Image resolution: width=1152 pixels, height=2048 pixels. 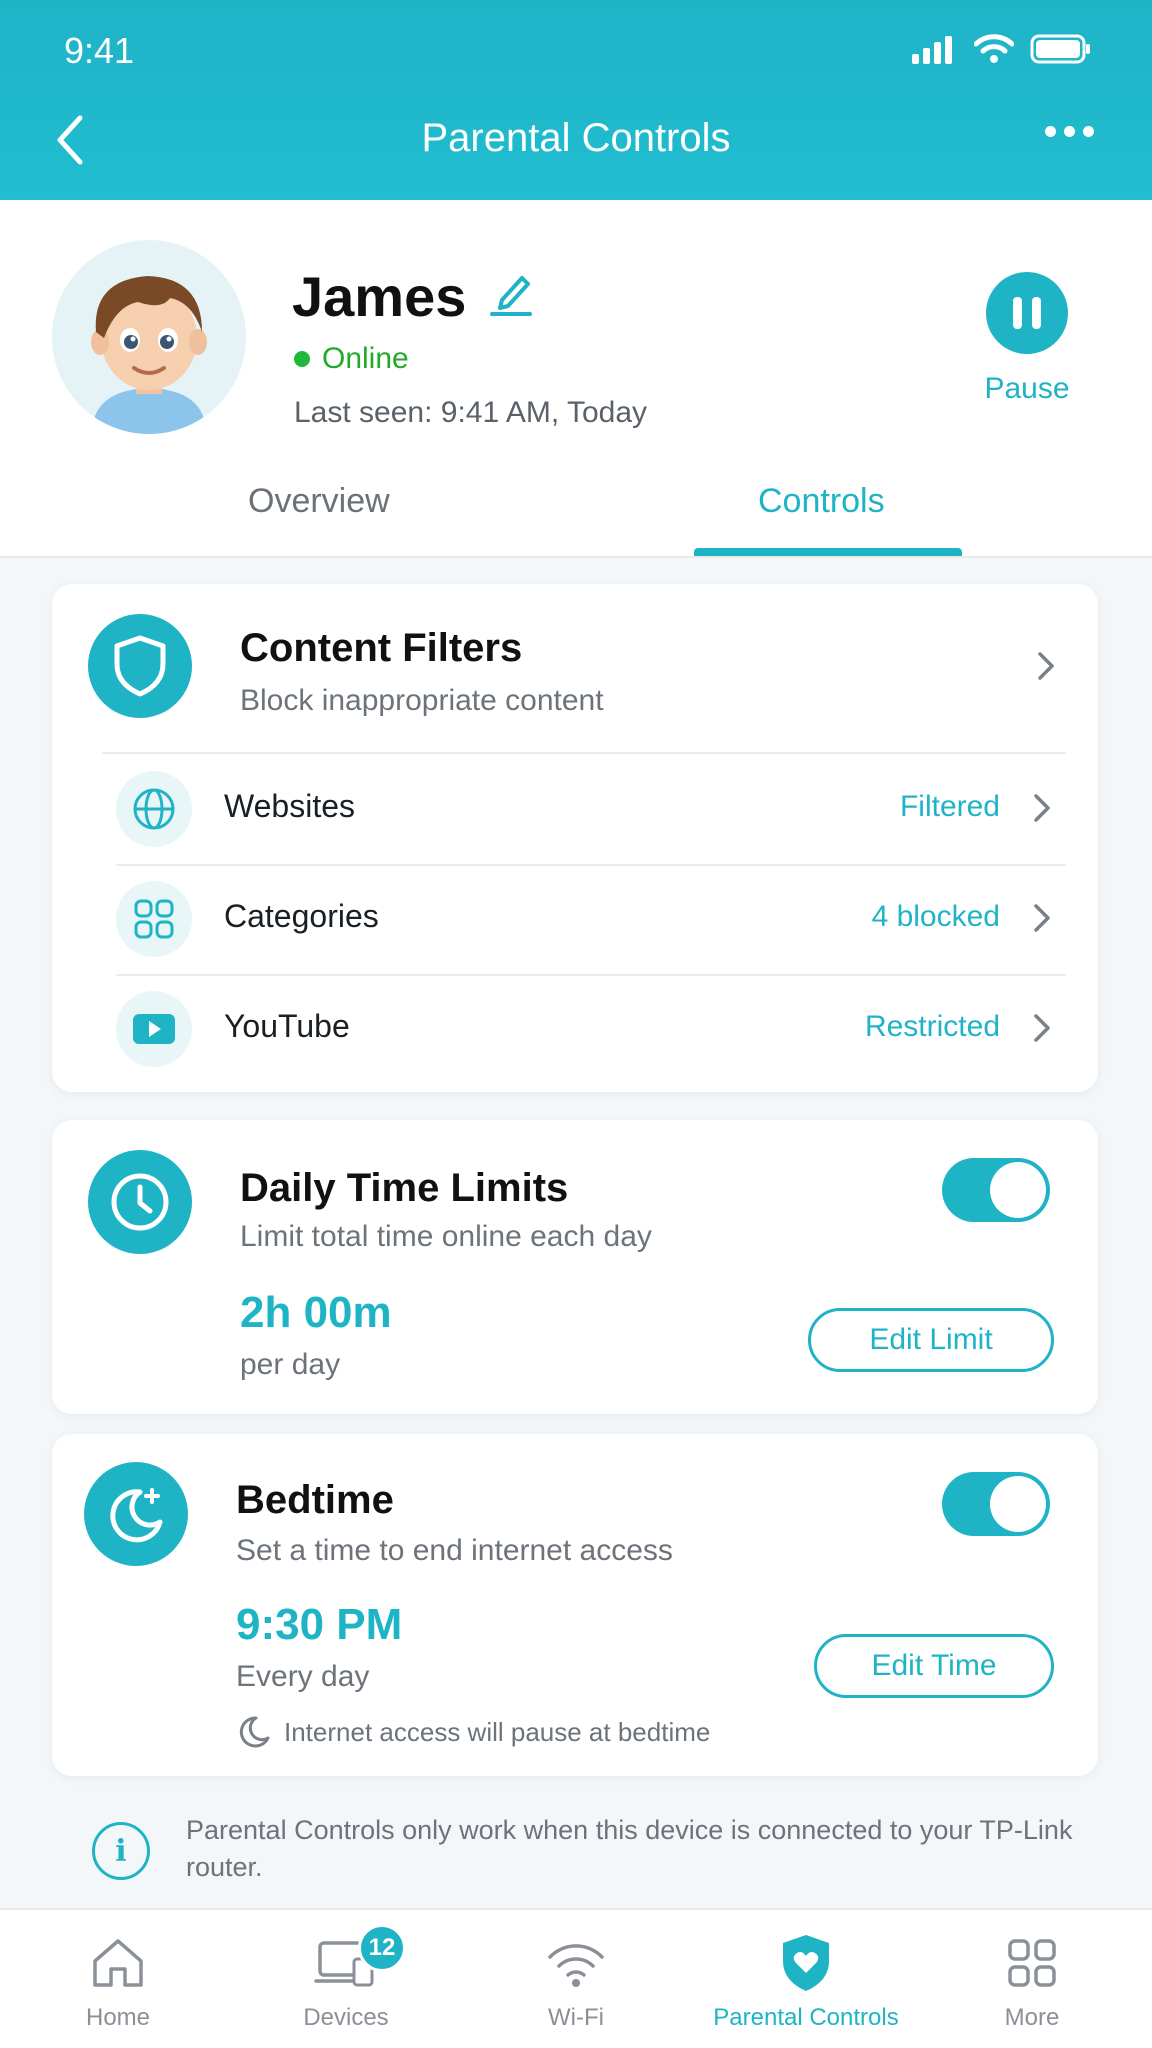 I want to click on active-tab-indicator, so click(x=828, y=552).